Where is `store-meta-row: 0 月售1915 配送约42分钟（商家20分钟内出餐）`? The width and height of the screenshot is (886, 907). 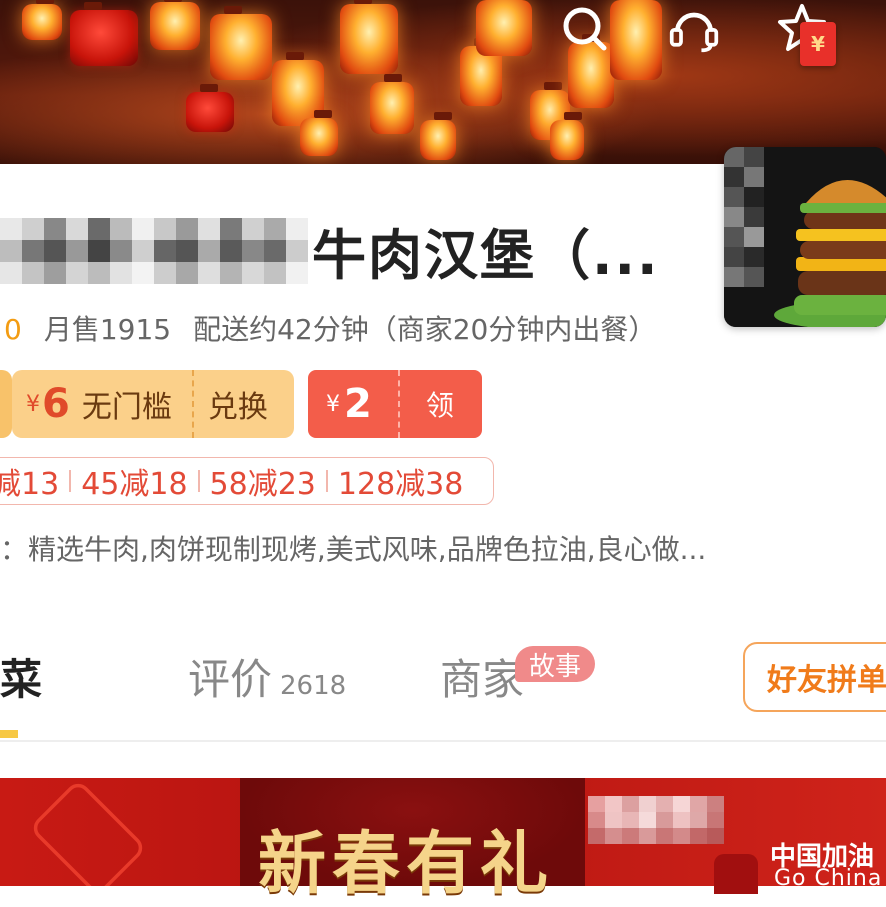 store-meta-row: 0 月售1915 配送约42分钟（商家20分钟内出餐） is located at coordinates (330, 328).